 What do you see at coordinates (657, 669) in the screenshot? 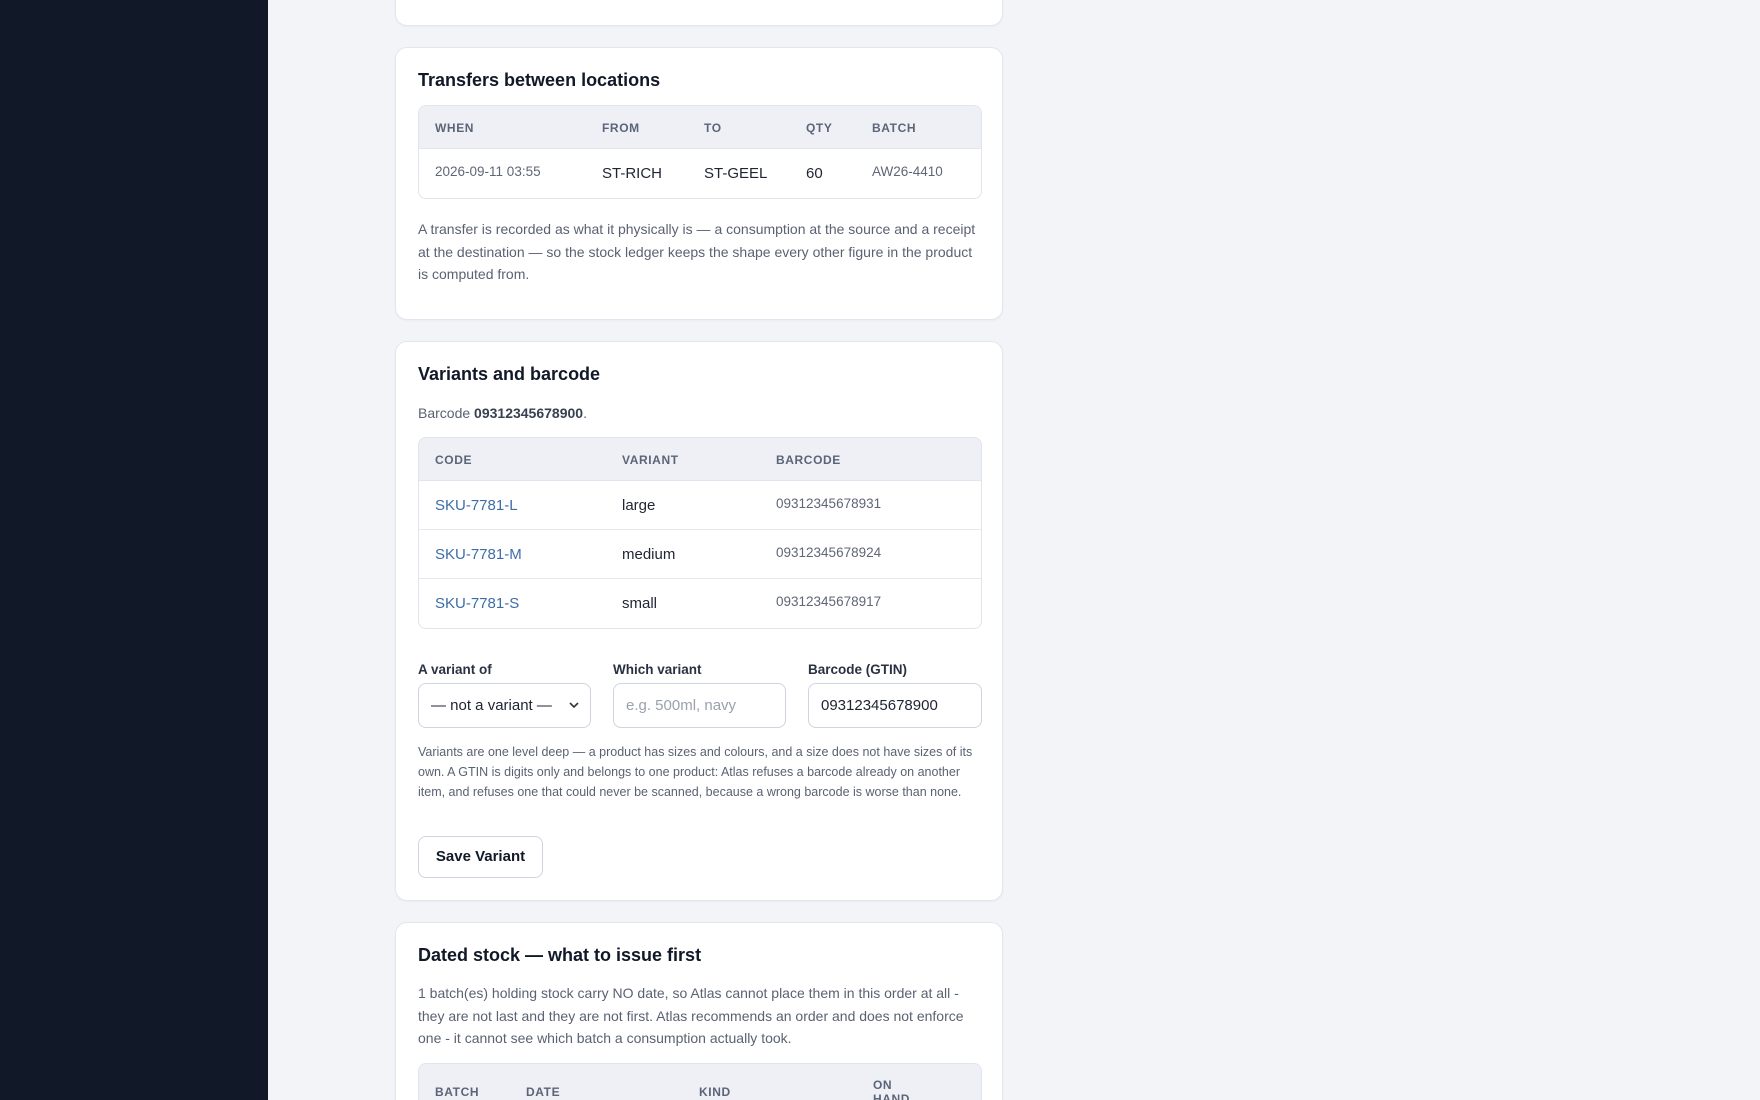
I see `which-variant-label: Which variant` at bounding box center [657, 669].